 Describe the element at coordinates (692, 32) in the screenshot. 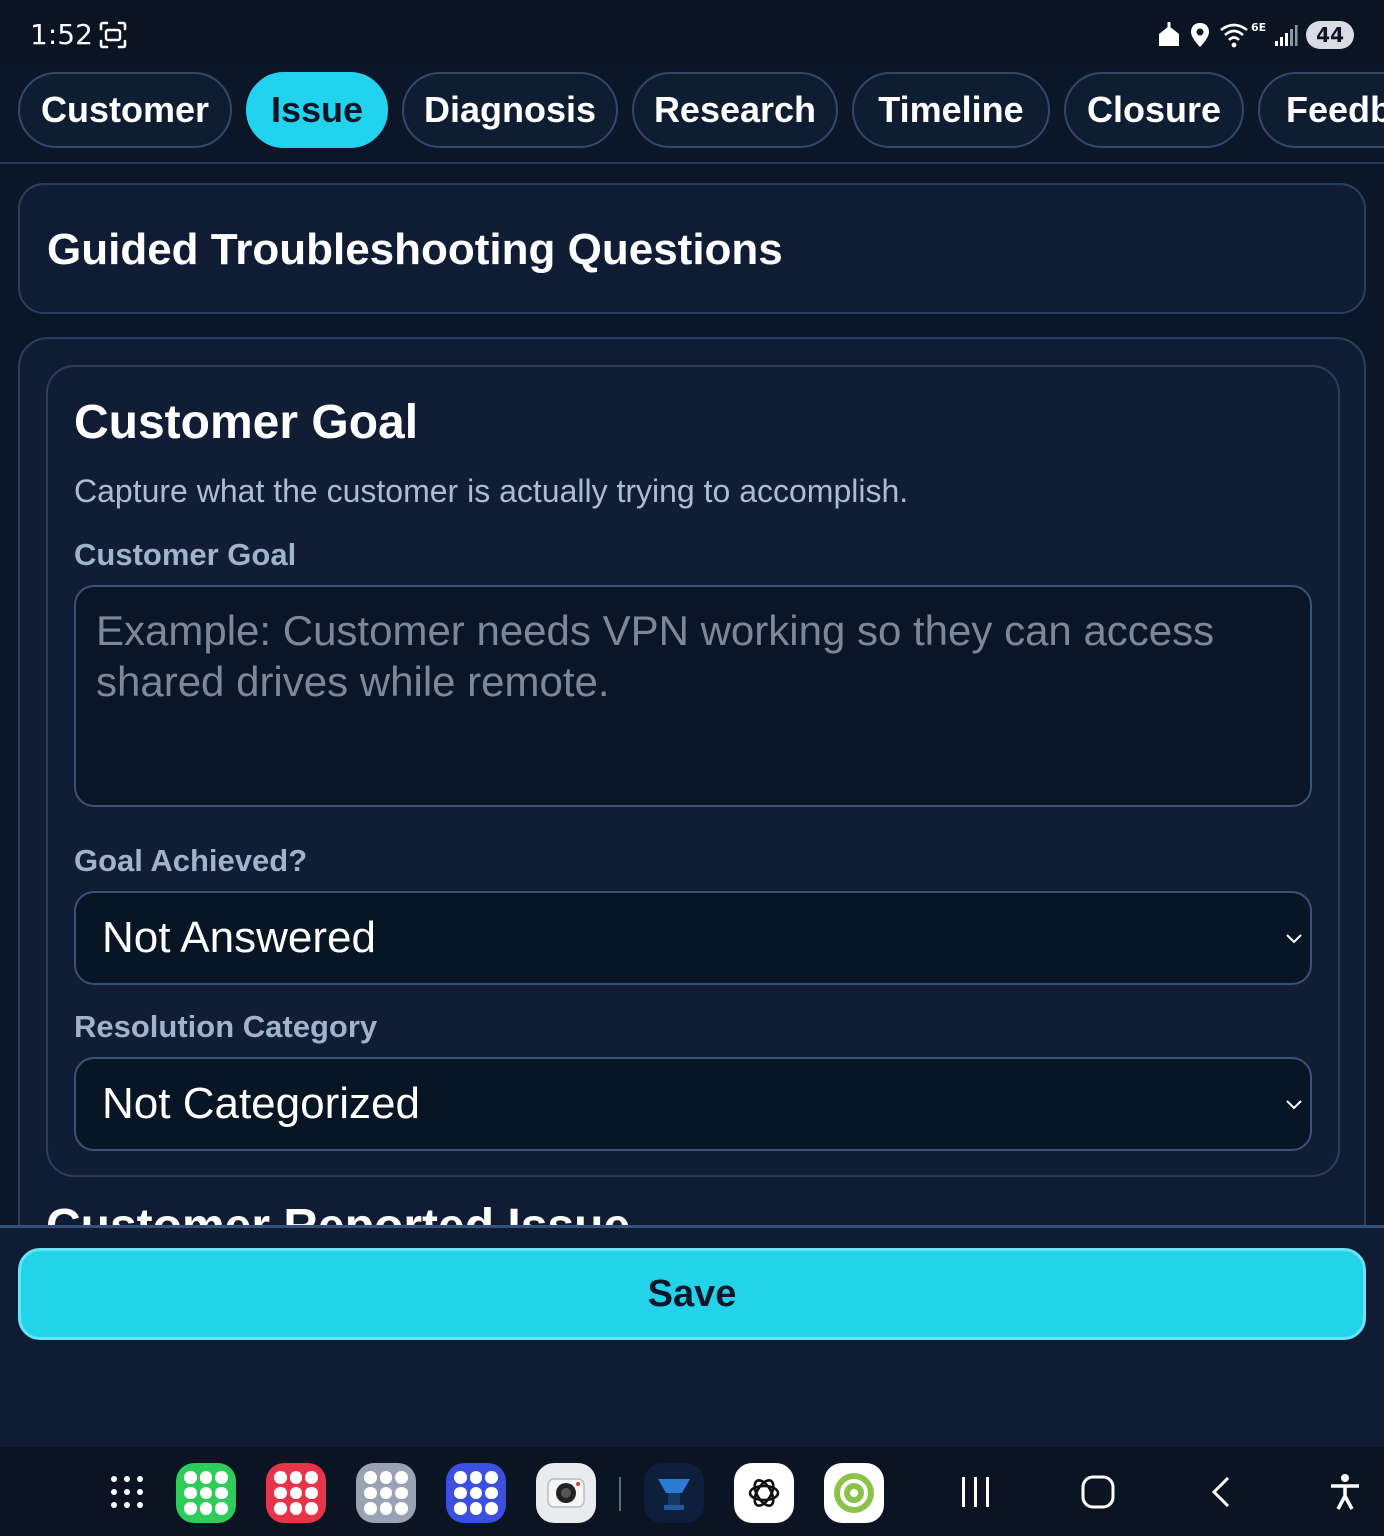

I see `status-bar: 1:52 6E 44` at that location.